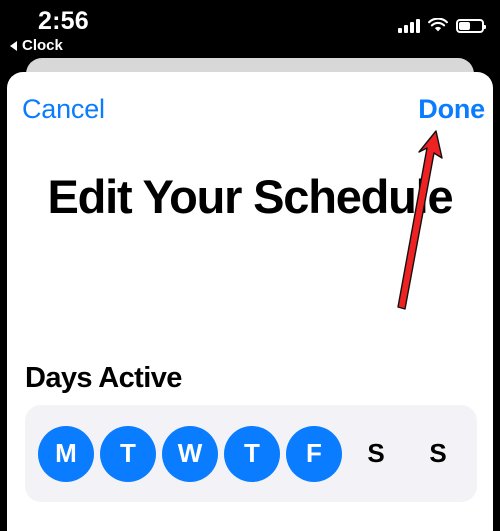  I want to click on sheet-navigation-bar: Cancel Done, so click(250, 114).